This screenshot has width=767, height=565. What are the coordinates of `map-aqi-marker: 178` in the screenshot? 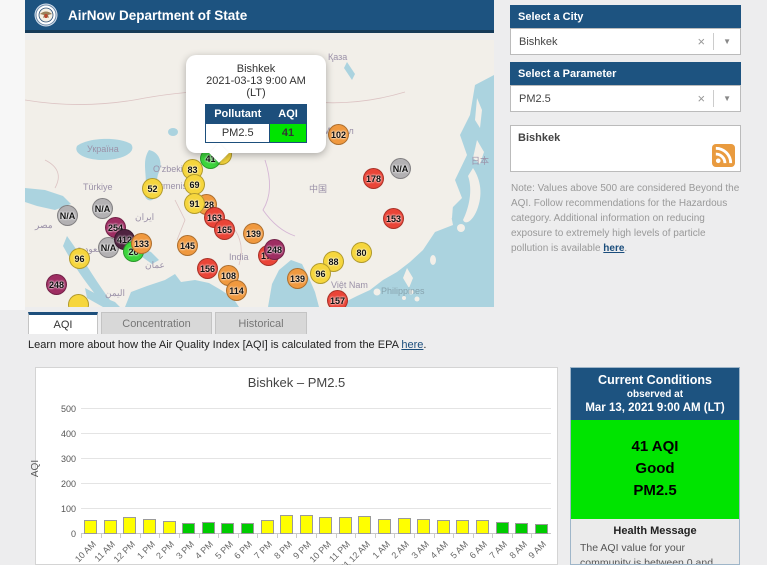 It's located at (373, 178).